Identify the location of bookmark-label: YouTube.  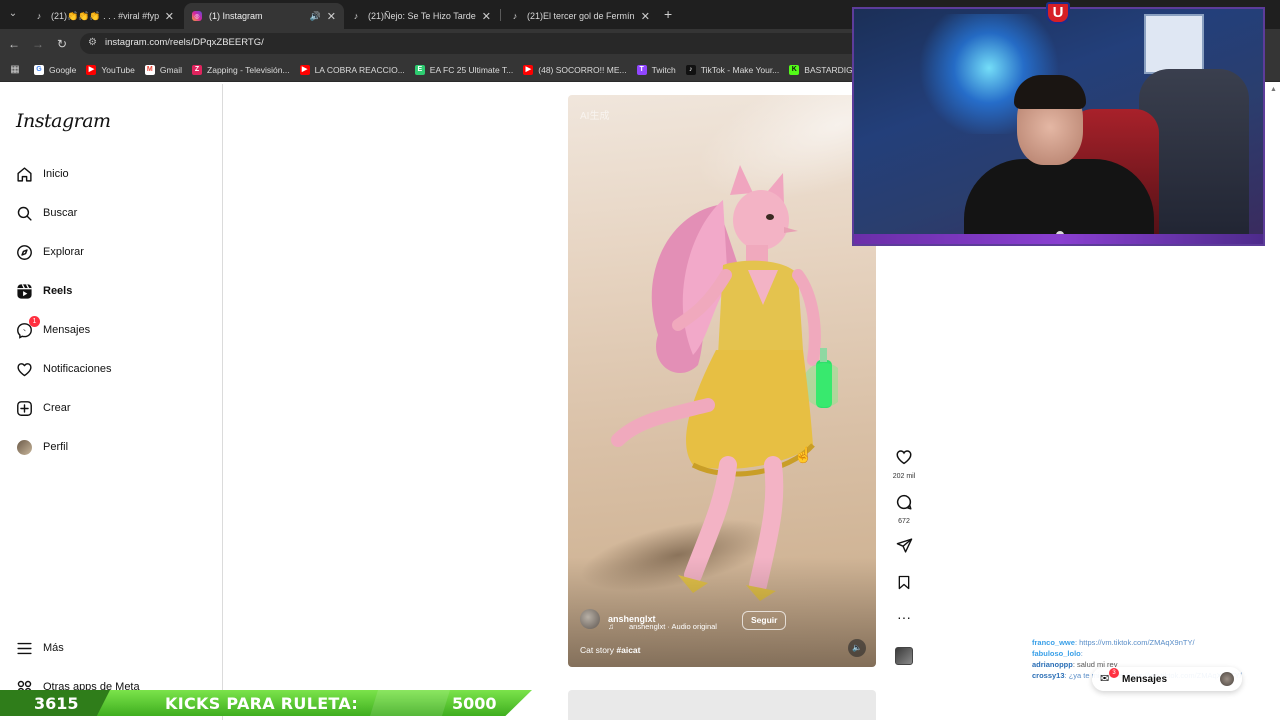
(118, 69).